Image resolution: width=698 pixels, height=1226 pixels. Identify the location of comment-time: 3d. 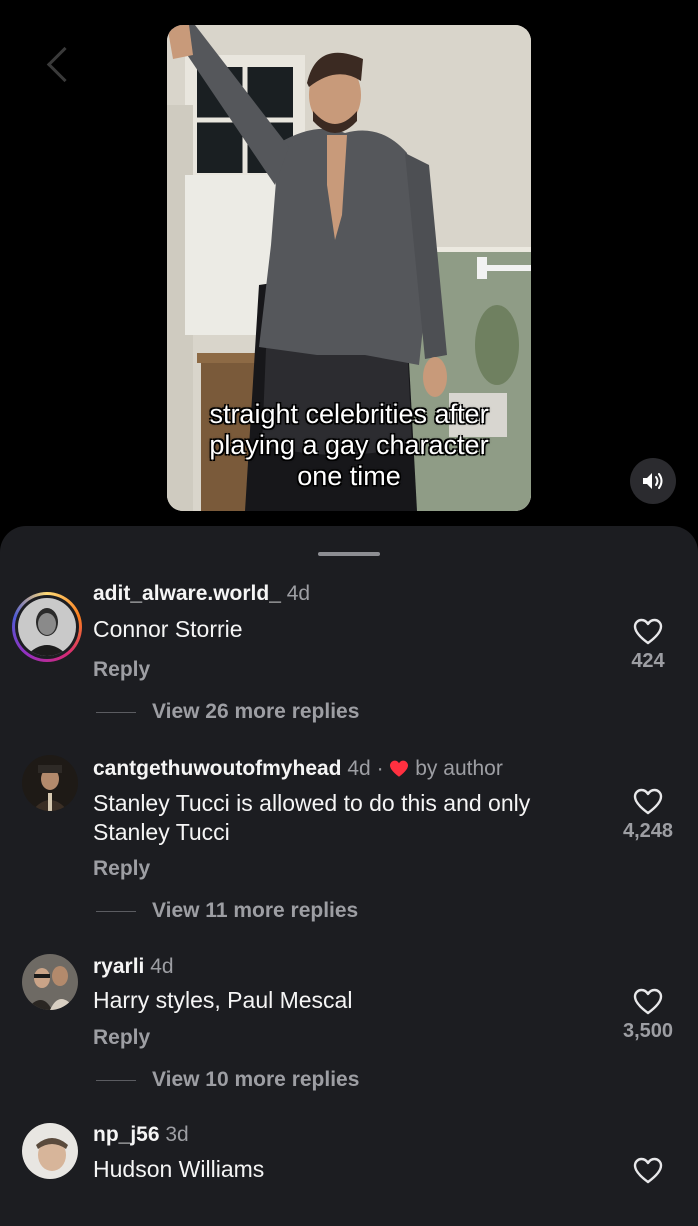
(177, 1134).